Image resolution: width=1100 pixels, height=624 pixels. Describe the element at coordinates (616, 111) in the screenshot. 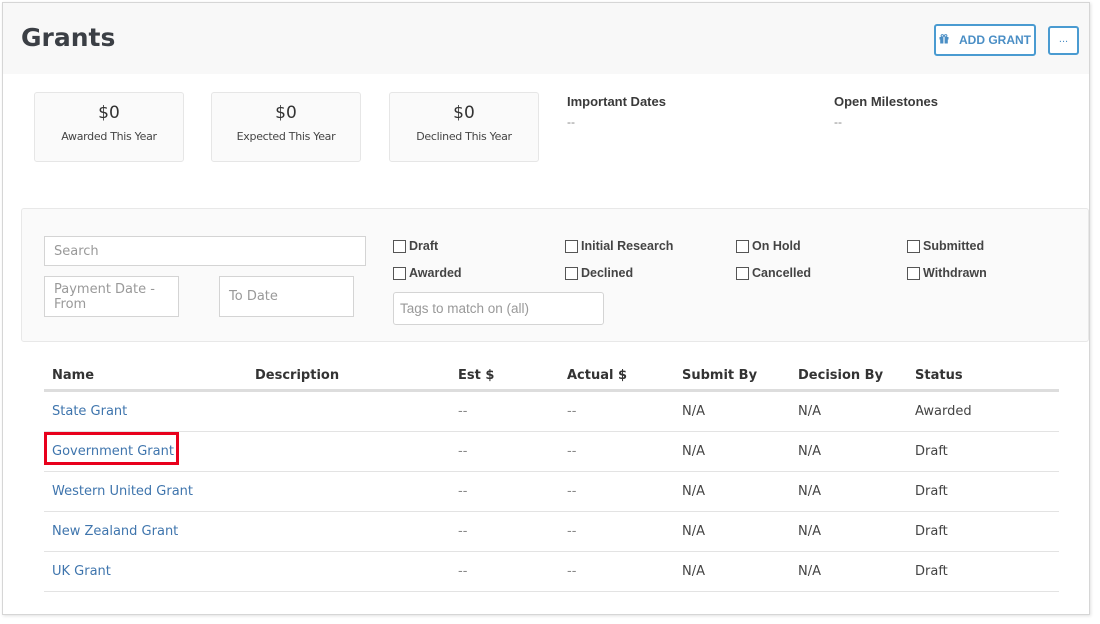

I see `important-dates: Important Dates --` at that location.